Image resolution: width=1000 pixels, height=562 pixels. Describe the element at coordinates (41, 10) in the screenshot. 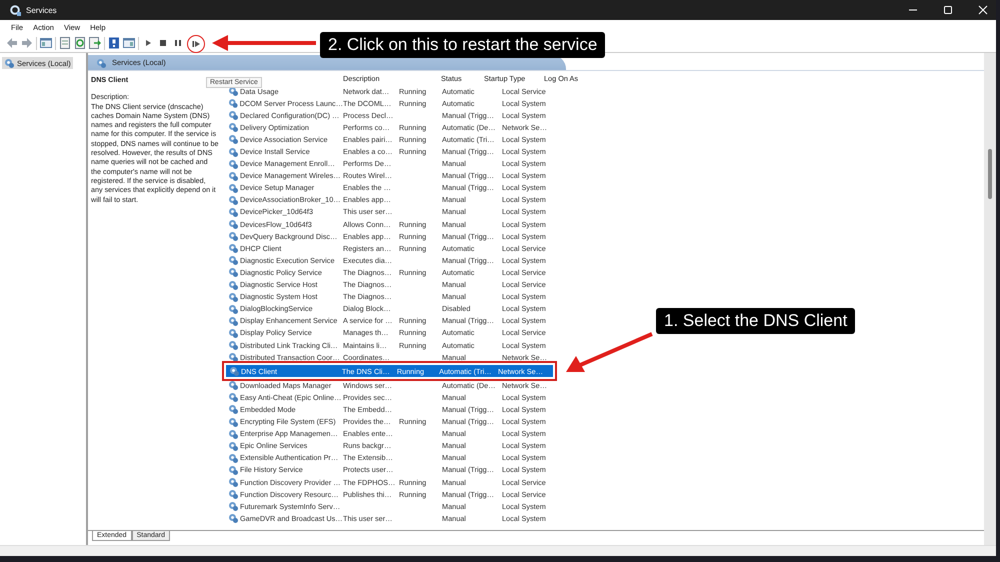

I see `window-title: Services` at that location.